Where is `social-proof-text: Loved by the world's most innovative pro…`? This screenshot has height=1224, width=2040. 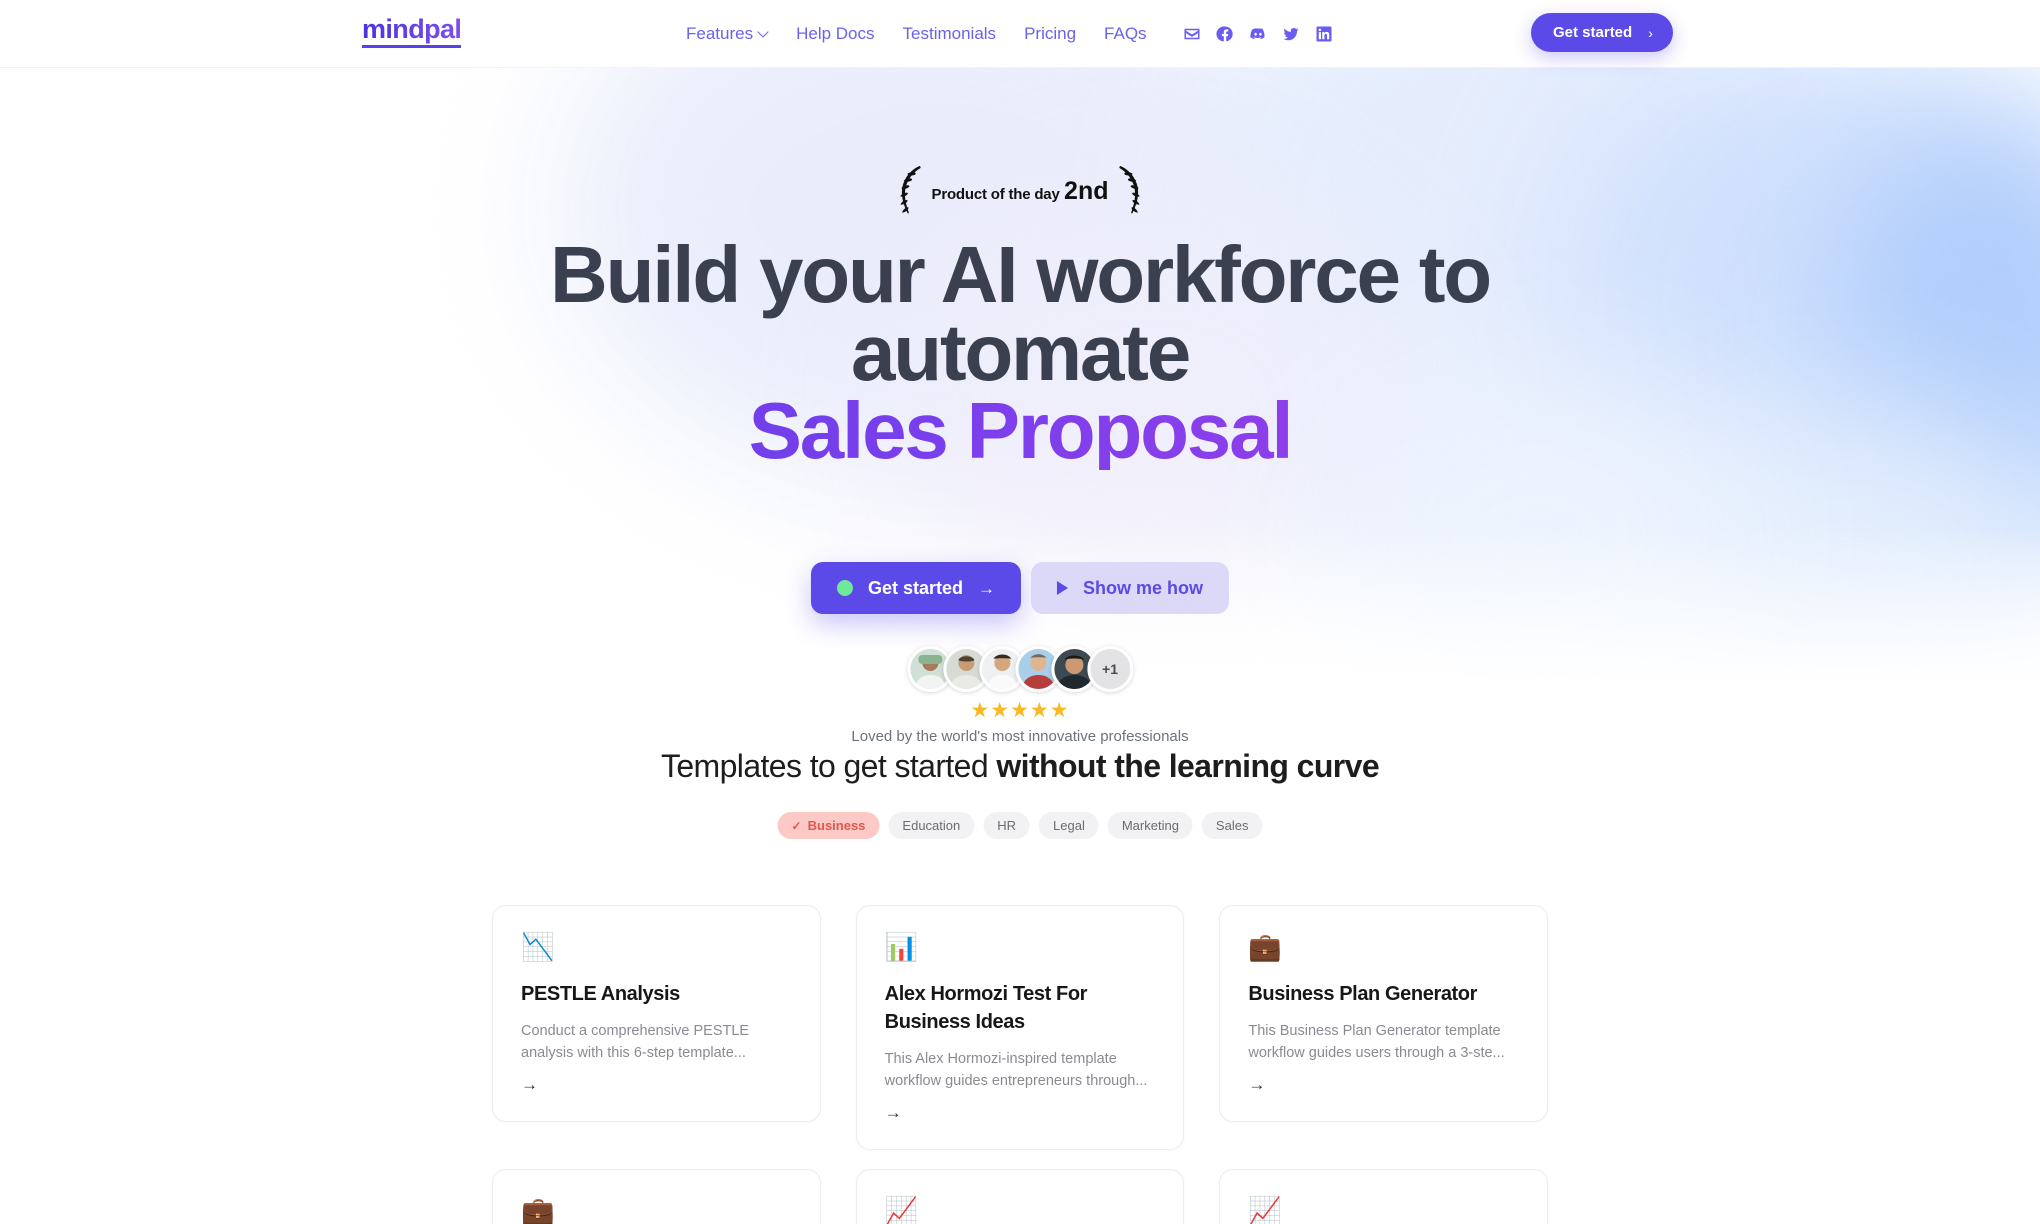
social-proof-text: Loved by the world's most innovative pro… is located at coordinates (1020, 736).